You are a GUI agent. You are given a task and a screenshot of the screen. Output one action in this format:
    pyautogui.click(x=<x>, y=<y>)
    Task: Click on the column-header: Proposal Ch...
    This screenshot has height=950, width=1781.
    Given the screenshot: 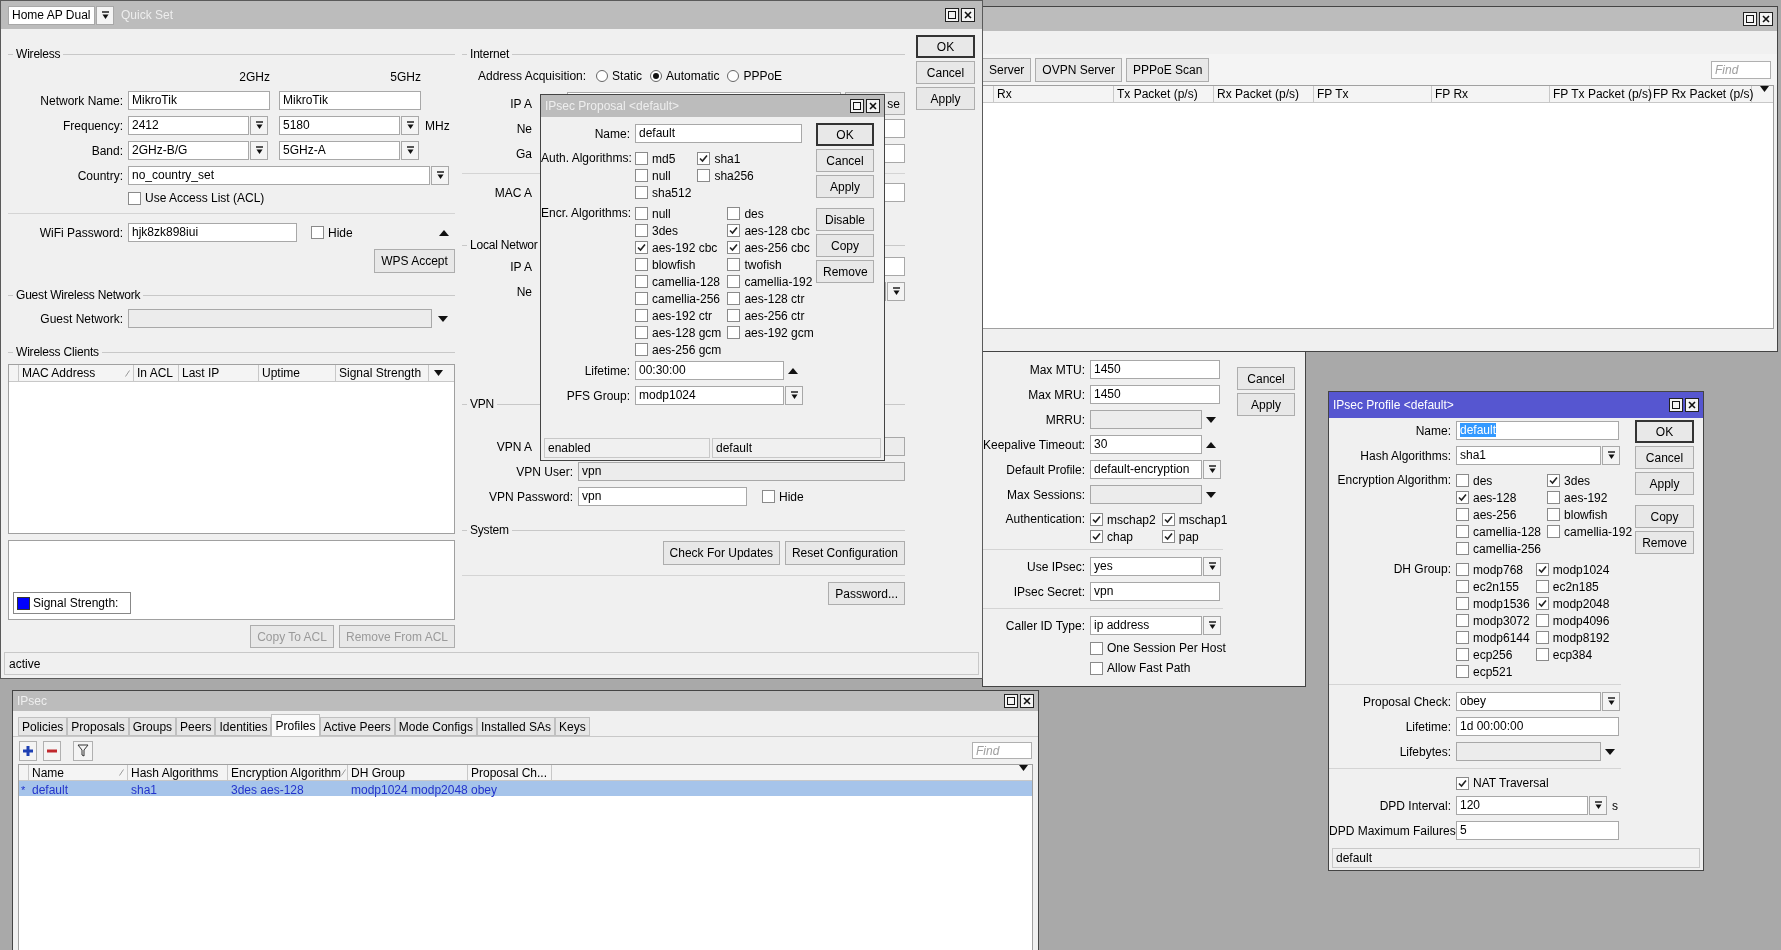 What is the action you would take?
    pyautogui.click(x=510, y=772)
    